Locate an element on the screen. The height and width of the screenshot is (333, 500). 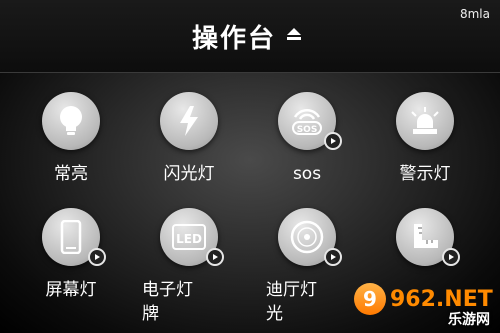
svg-text: 9 is located at coordinates (370, 299).